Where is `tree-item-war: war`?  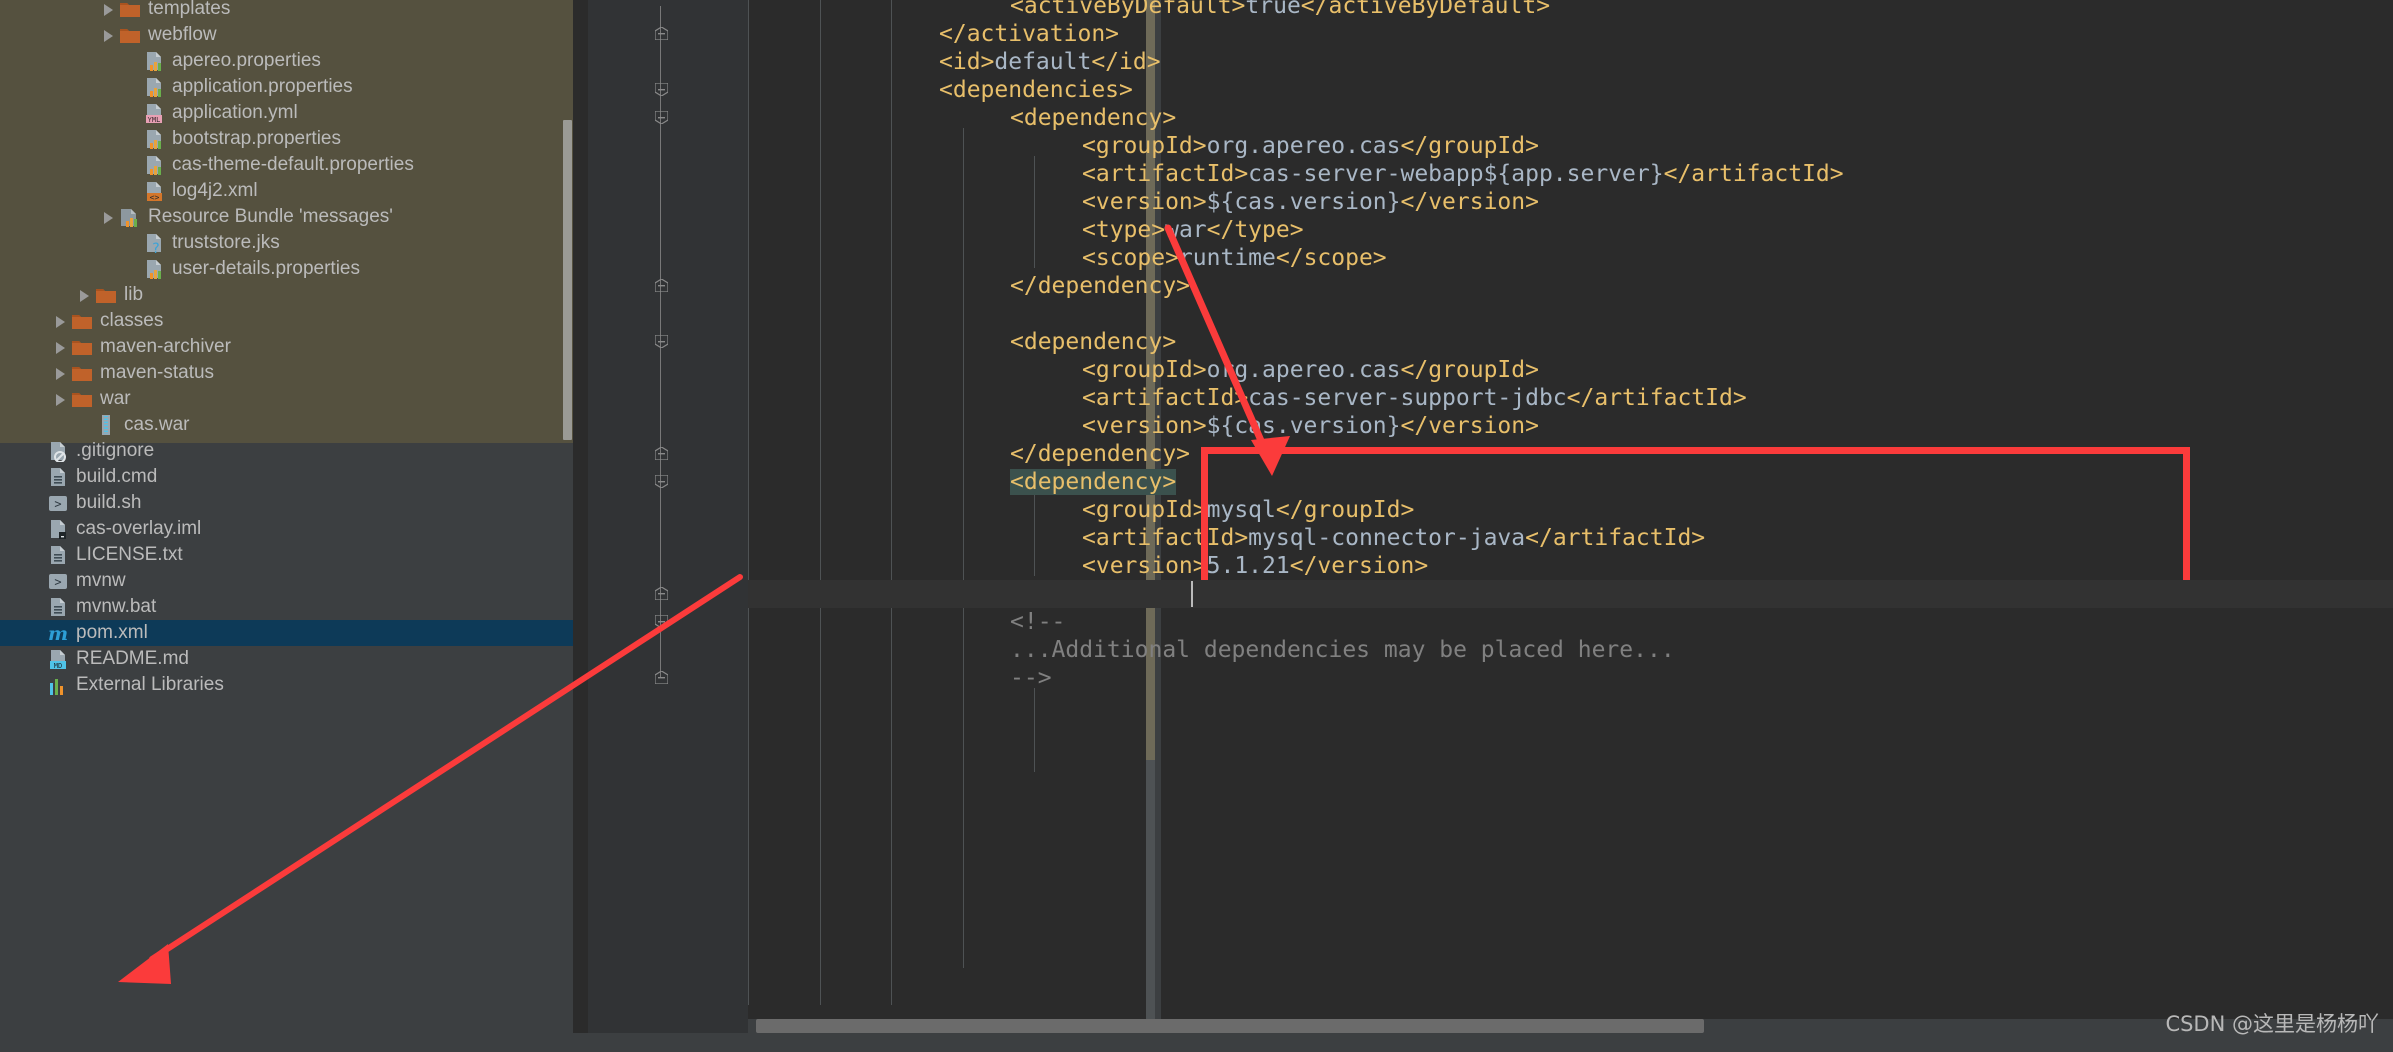 tree-item-war: war is located at coordinates (286, 399).